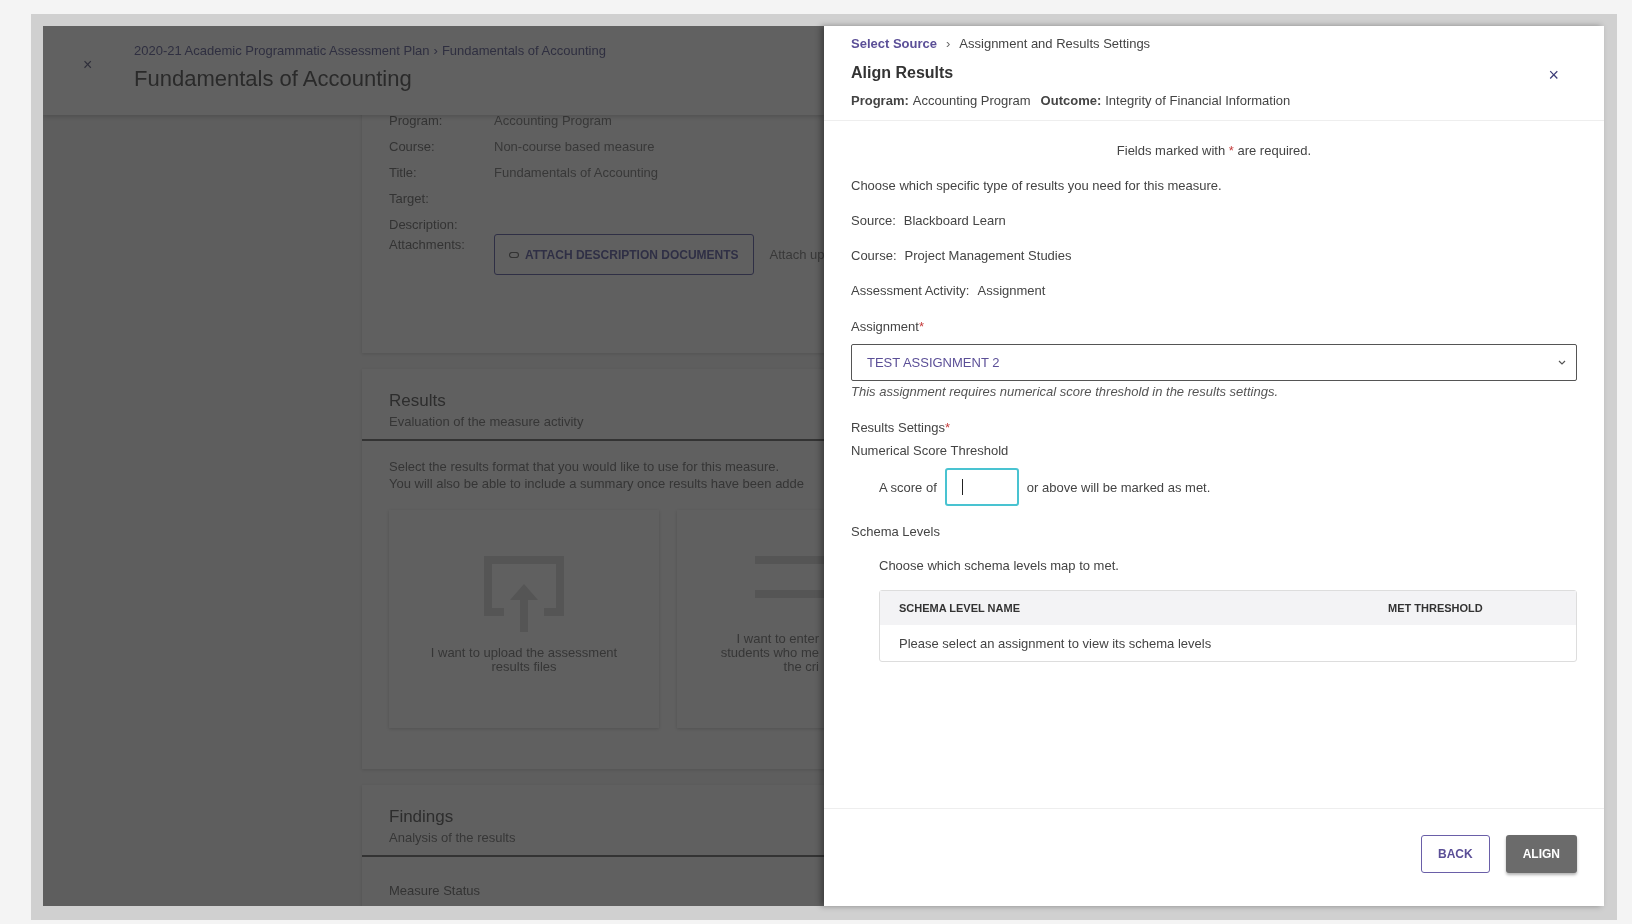 The height and width of the screenshot is (924, 1632). Describe the element at coordinates (902, 72) in the screenshot. I see `dialog-title: Align Results` at that location.